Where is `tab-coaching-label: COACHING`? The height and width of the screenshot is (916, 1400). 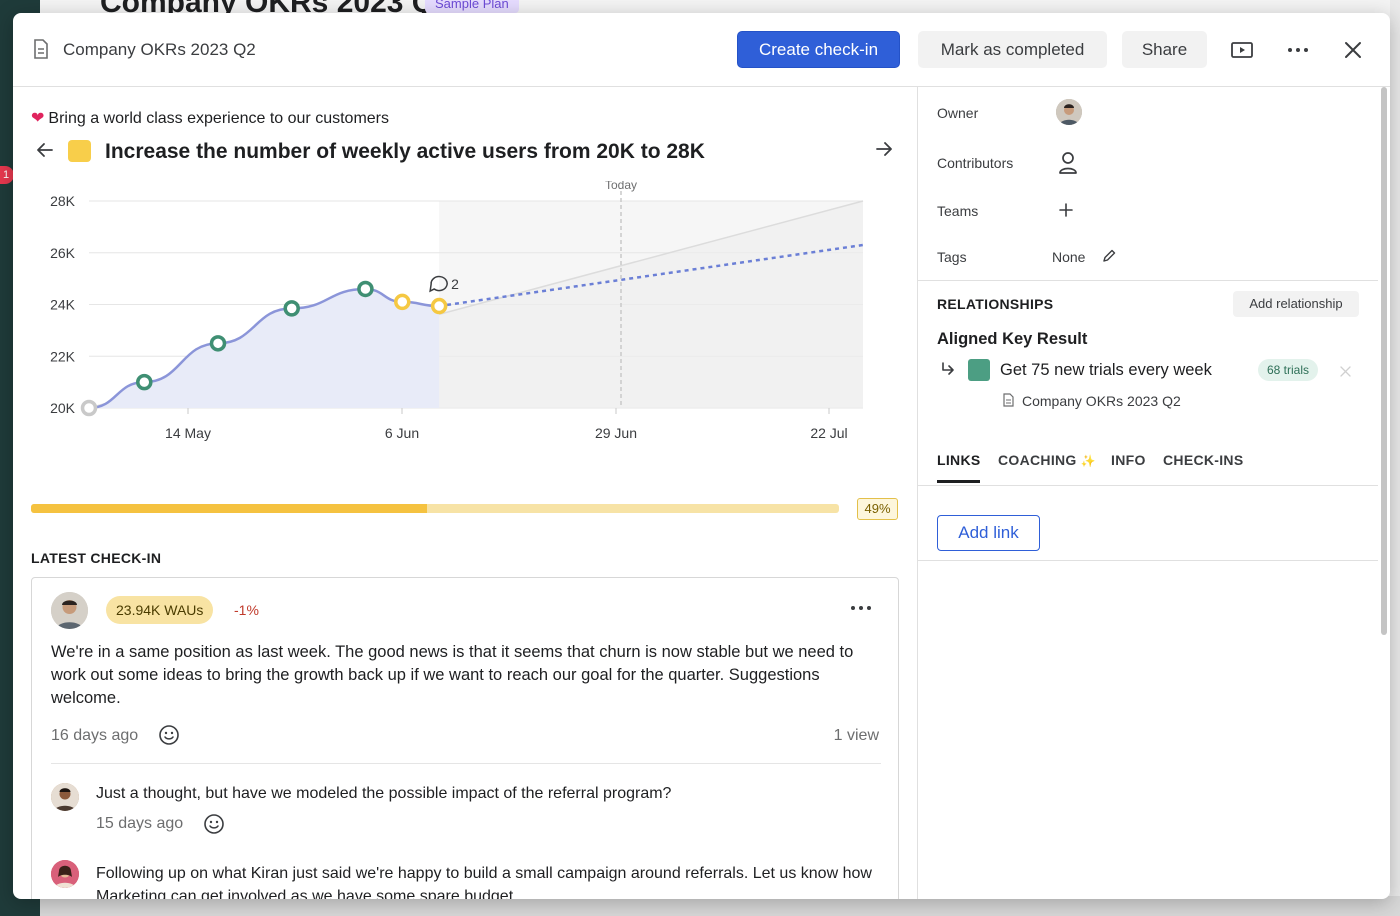
tab-coaching-label: COACHING is located at coordinates (1037, 460).